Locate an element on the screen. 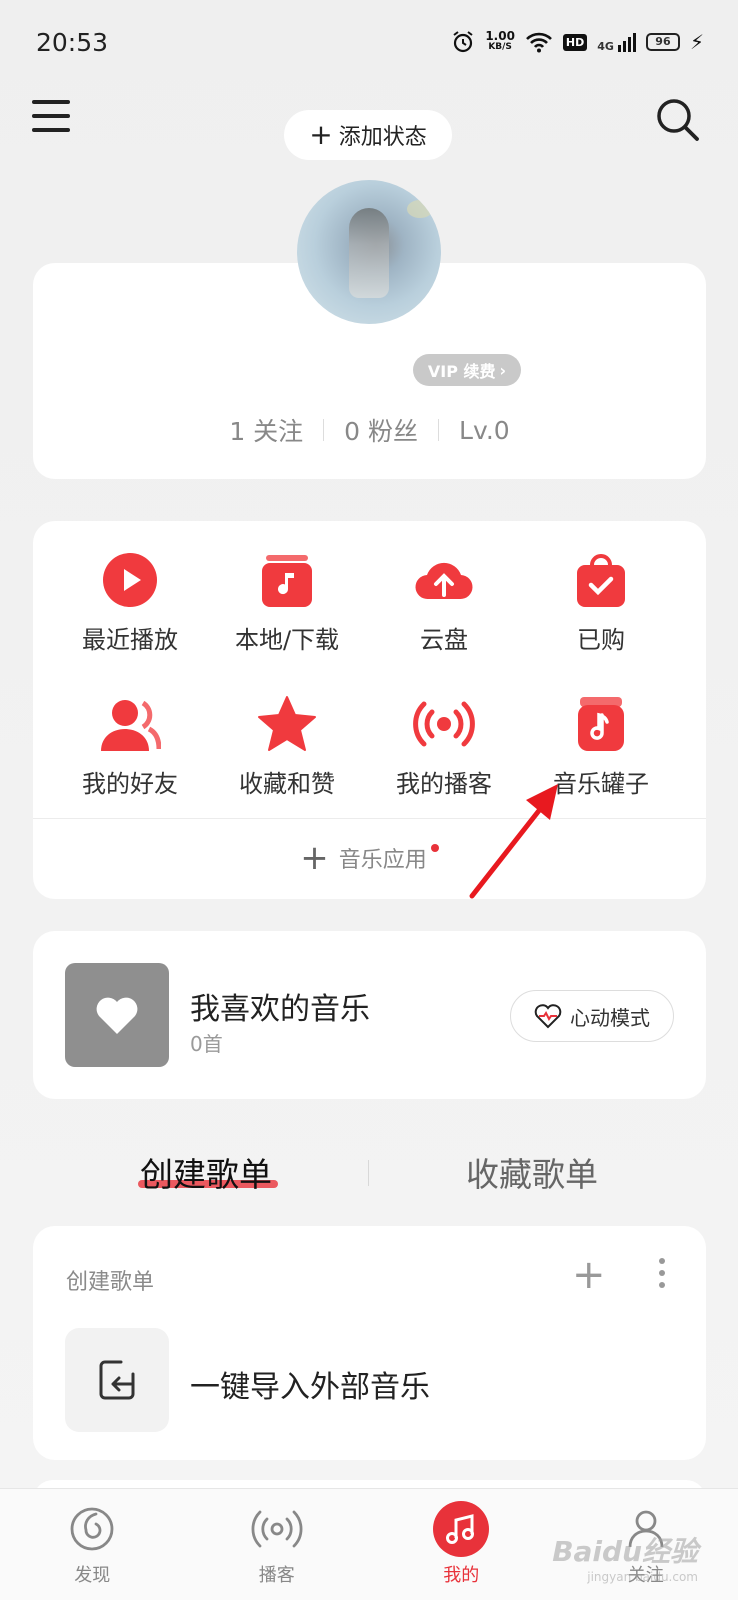 This screenshot has height=1600, width=738. grid-item-label: 已购 is located at coordinates (601, 640).